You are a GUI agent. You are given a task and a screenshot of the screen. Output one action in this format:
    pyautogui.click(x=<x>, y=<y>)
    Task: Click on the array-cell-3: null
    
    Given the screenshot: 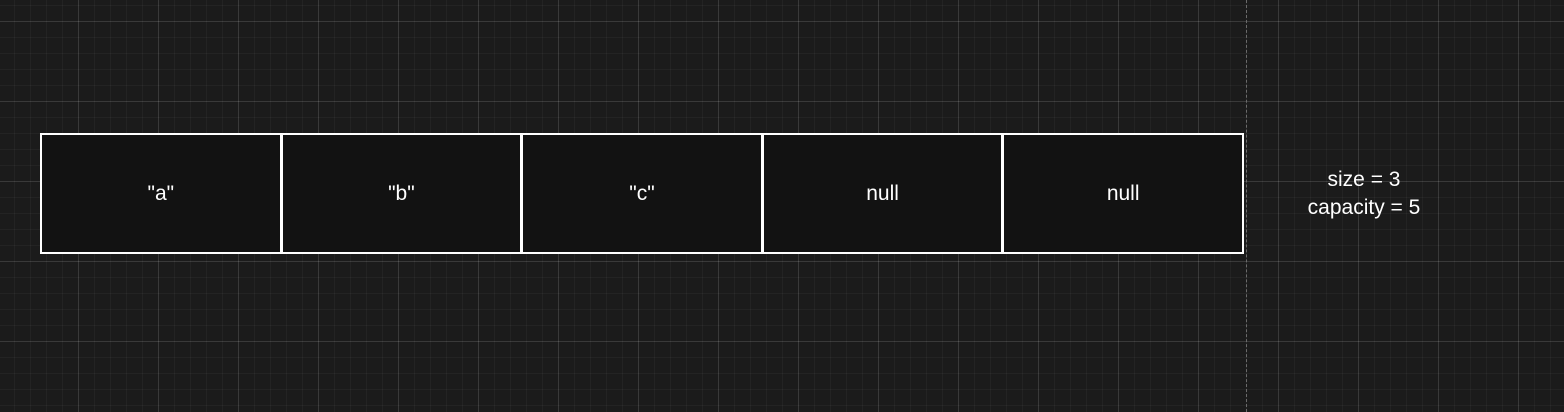 What is the action you would take?
    pyautogui.click(x=882, y=193)
    